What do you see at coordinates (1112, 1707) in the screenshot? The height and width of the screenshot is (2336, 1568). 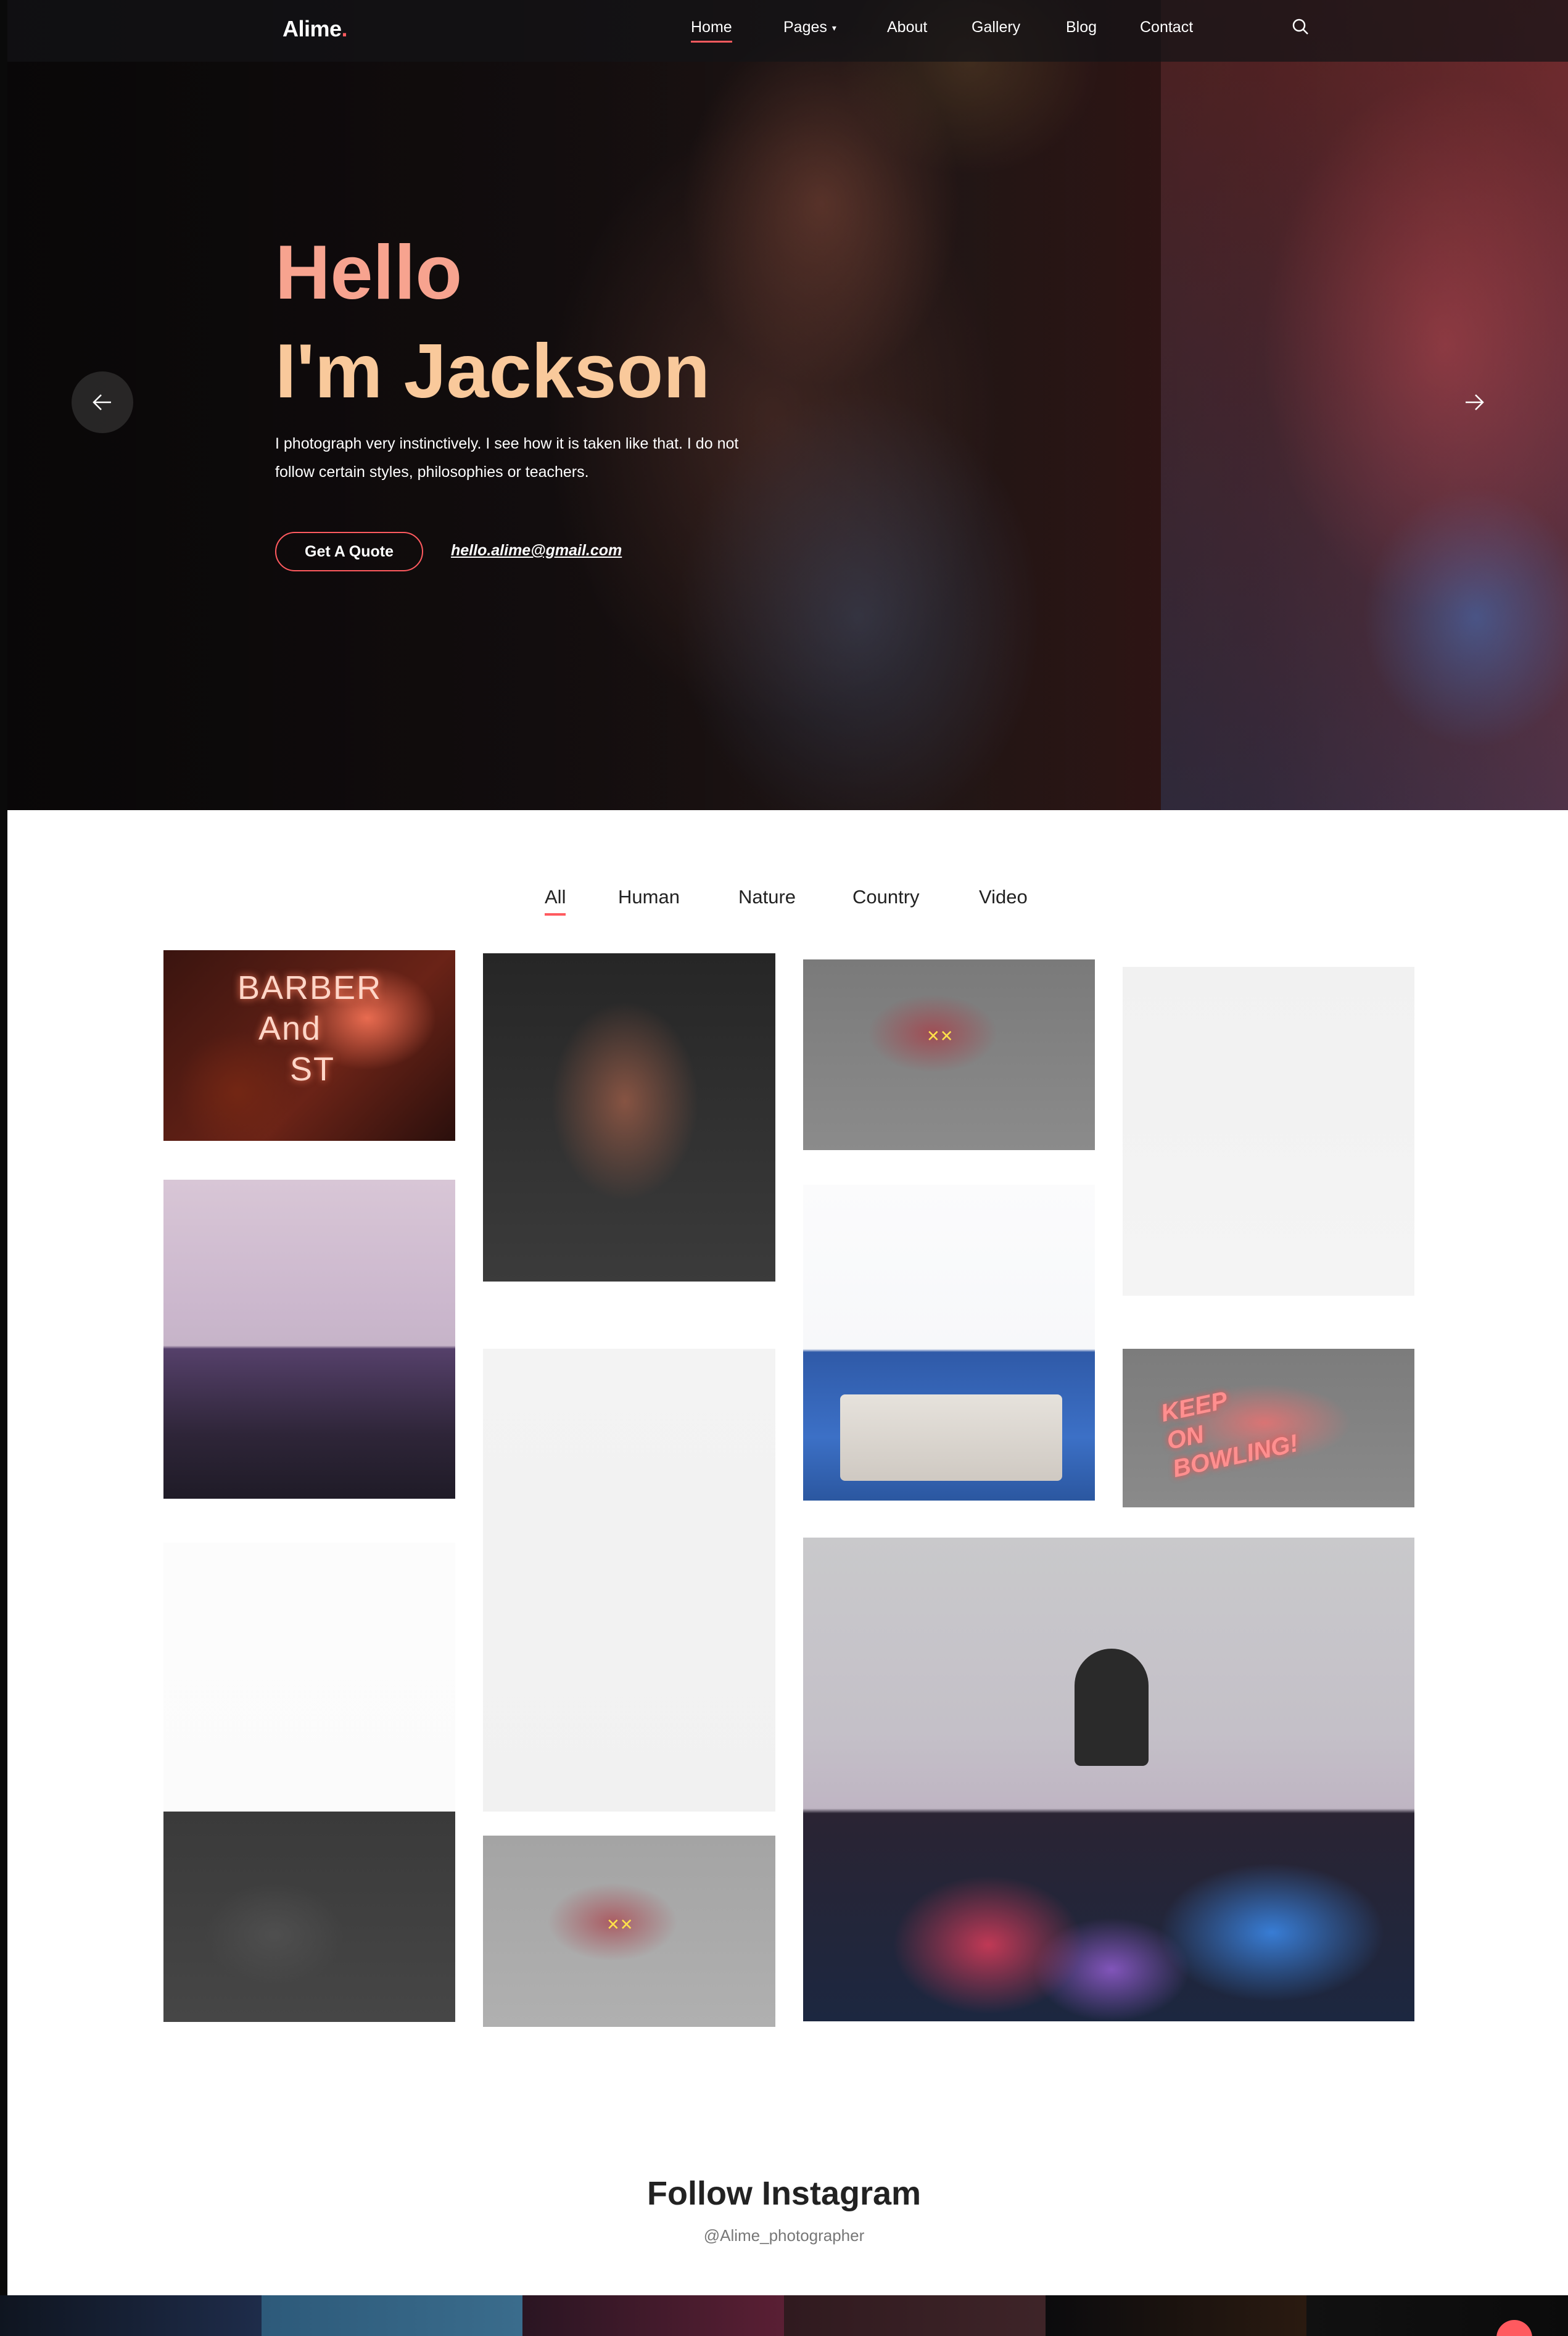 I see `hooded-person-shape` at bounding box center [1112, 1707].